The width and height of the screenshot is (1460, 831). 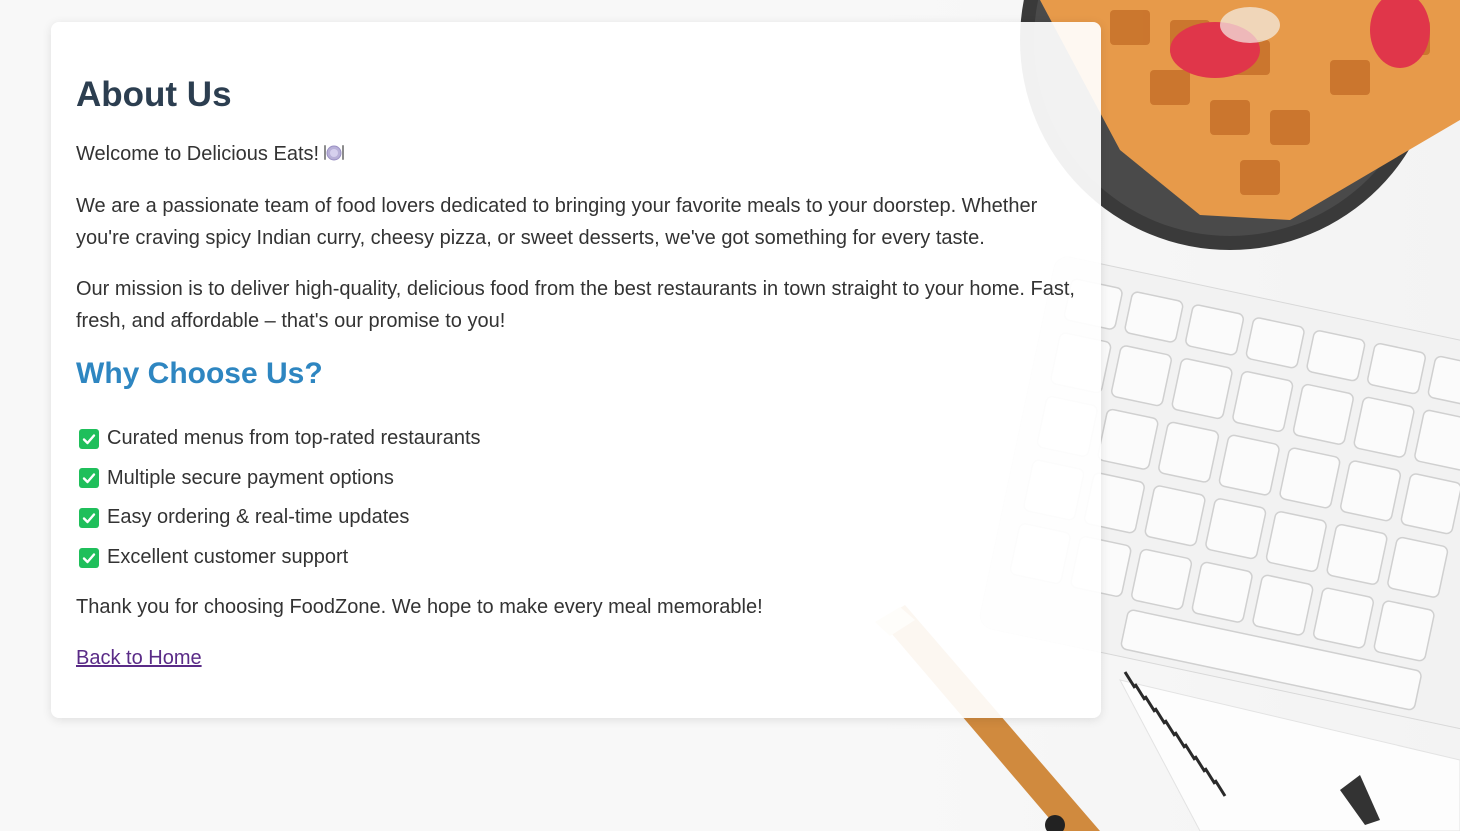 I want to click on feature-text: Excellent customer support, so click(x=228, y=557).